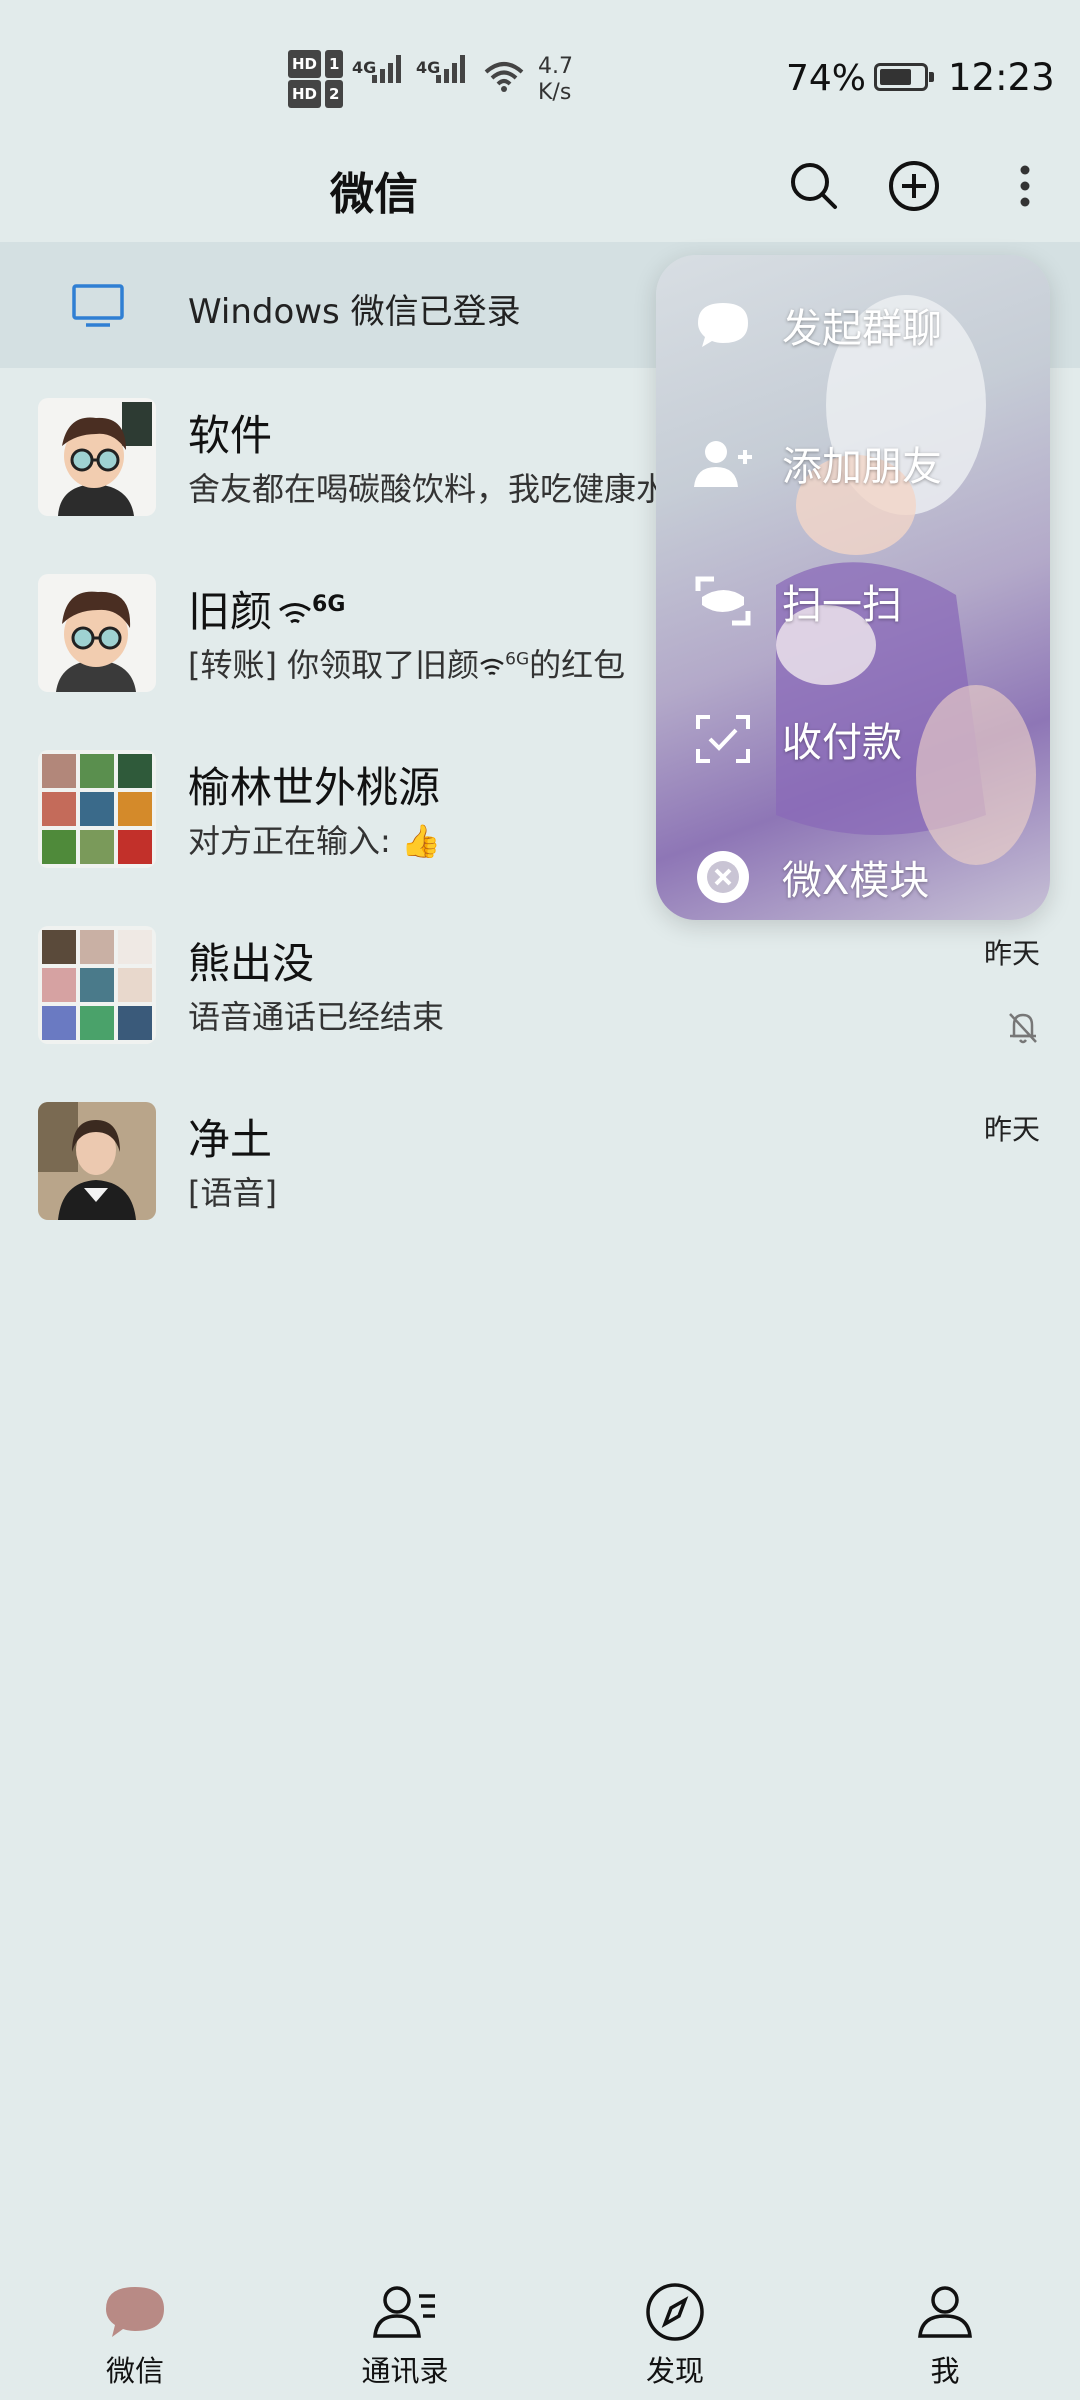 This screenshot has width=1080, height=2400. I want to click on menu-item-scan: 扫一扫, so click(853, 601).